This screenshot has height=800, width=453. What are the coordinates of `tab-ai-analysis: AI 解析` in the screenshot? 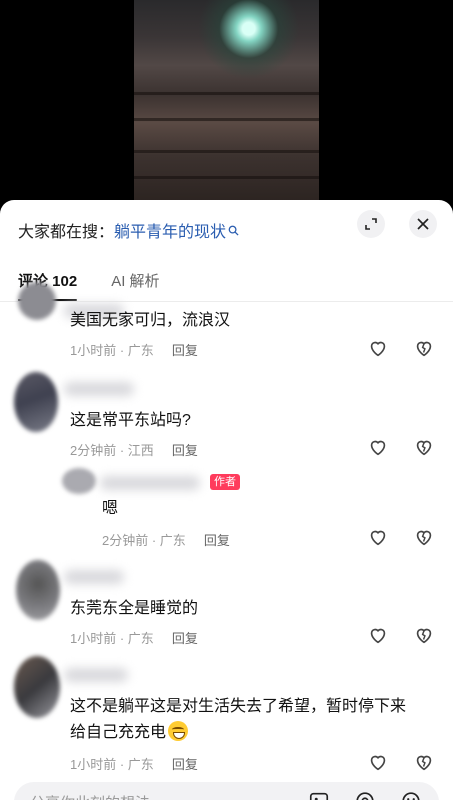 It's located at (135, 285).